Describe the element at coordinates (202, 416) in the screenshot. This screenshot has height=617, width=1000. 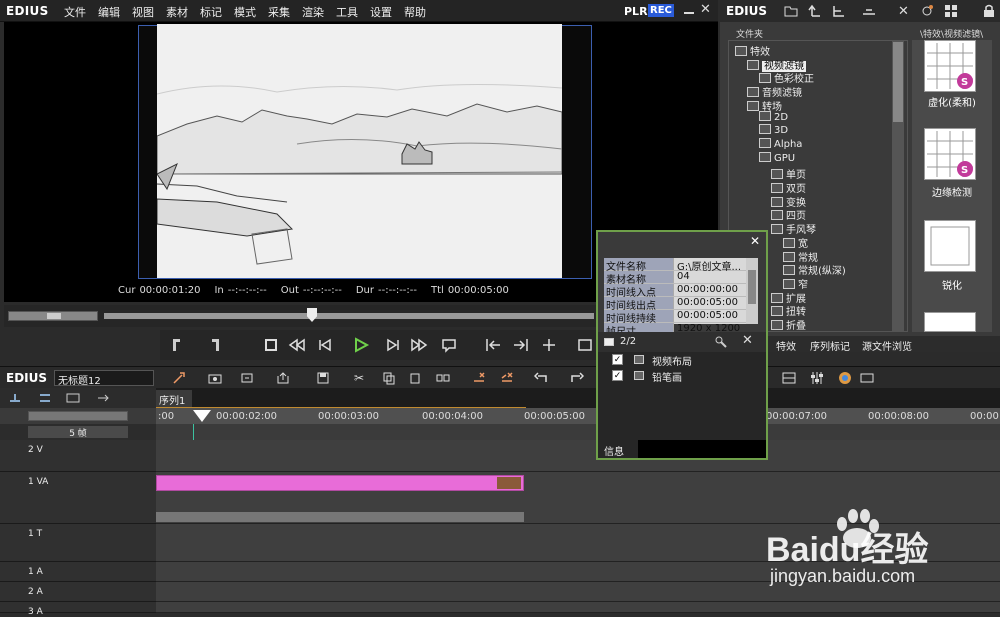
I see `timeline-playhead` at that location.